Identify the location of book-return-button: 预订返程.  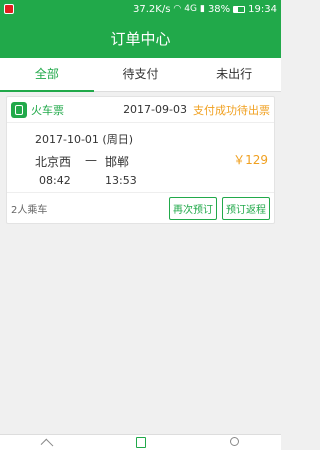
(246, 208).